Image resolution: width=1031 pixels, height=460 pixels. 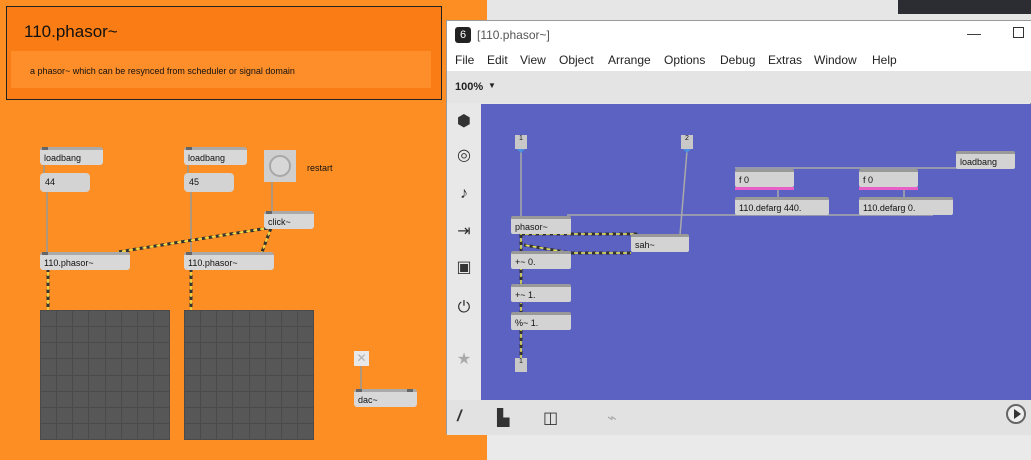 I want to click on presentation-icon: ▙, so click(x=503, y=418).